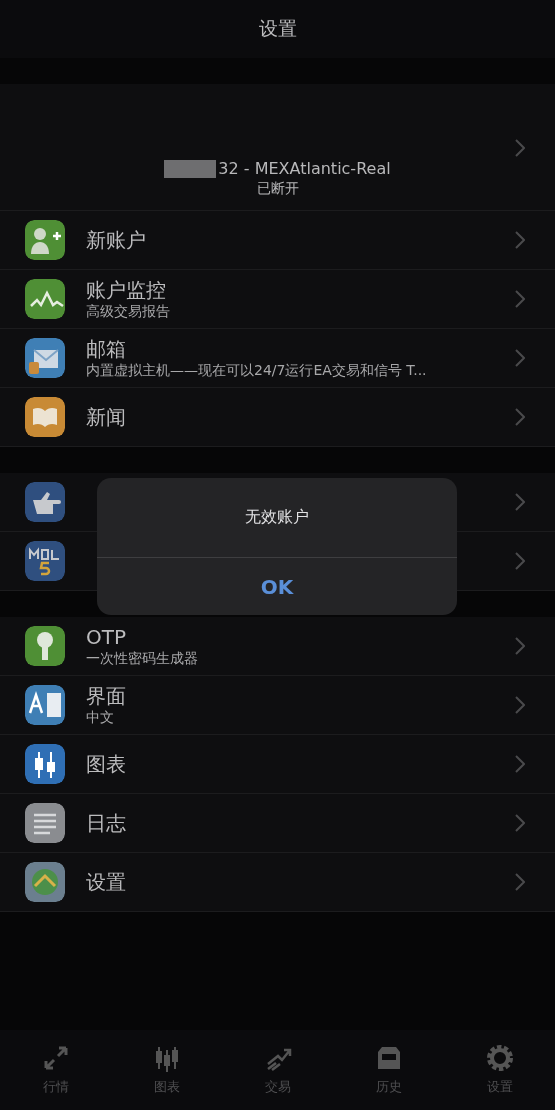  Describe the element at coordinates (106, 882) in the screenshot. I see `row-title: 设置` at that location.